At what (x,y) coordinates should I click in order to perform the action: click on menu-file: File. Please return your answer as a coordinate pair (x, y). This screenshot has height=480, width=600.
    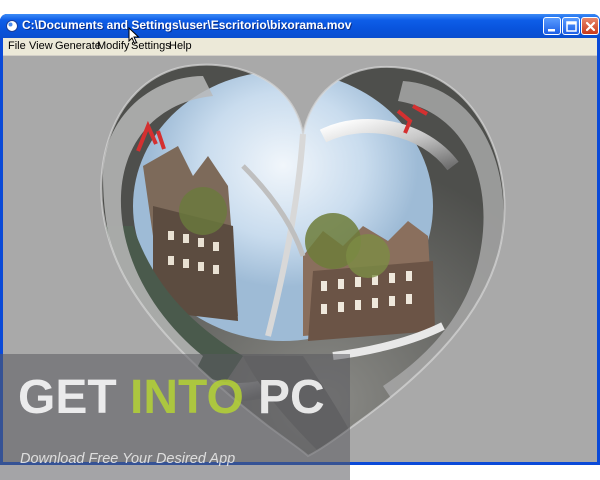
    Looking at the image, I should click on (17, 46).